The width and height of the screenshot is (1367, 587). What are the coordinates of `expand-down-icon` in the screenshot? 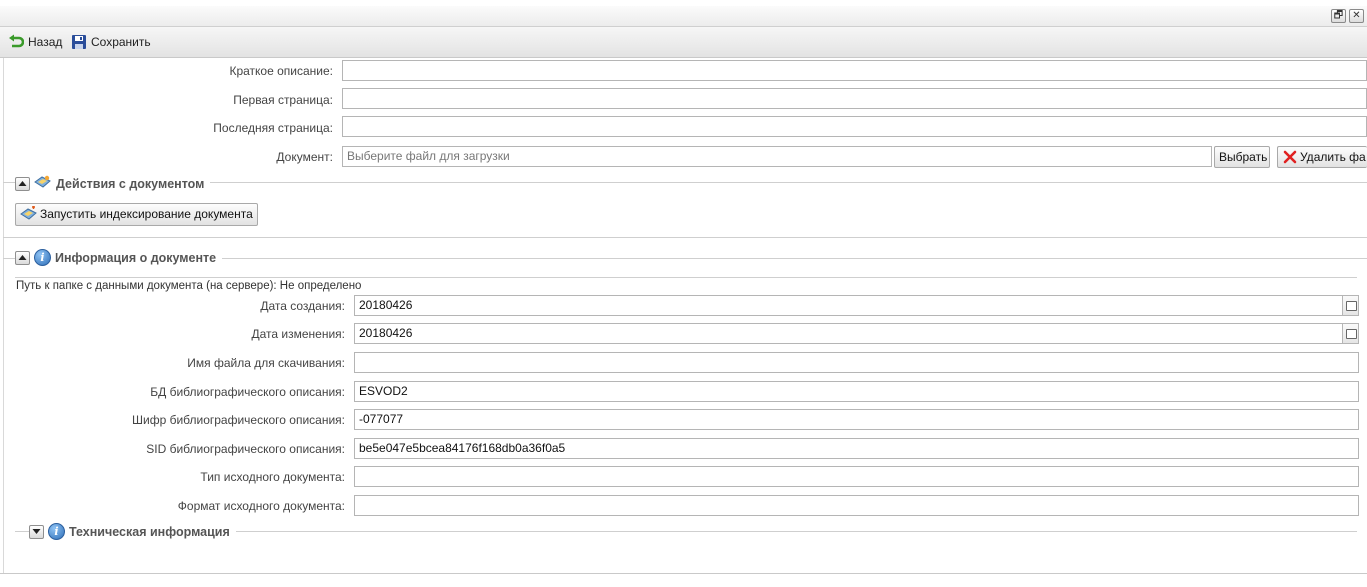 It's located at (36, 531).